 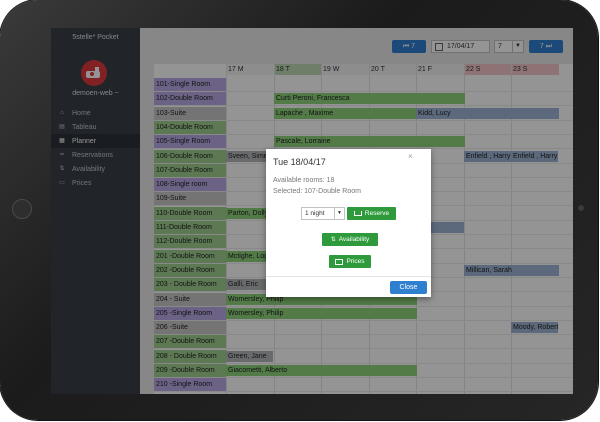 What do you see at coordinates (348, 276) in the screenshot?
I see `dialog-footer-divider` at bounding box center [348, 276].